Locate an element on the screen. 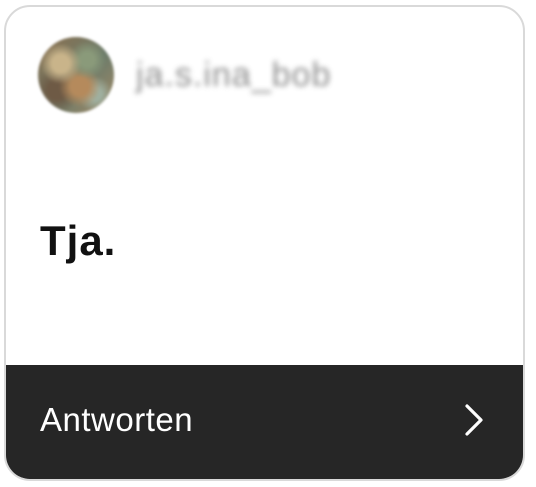 This screenshot has height=487, width=536. author-header: ja.s.ina_bob is located at coordinates (184, 75).